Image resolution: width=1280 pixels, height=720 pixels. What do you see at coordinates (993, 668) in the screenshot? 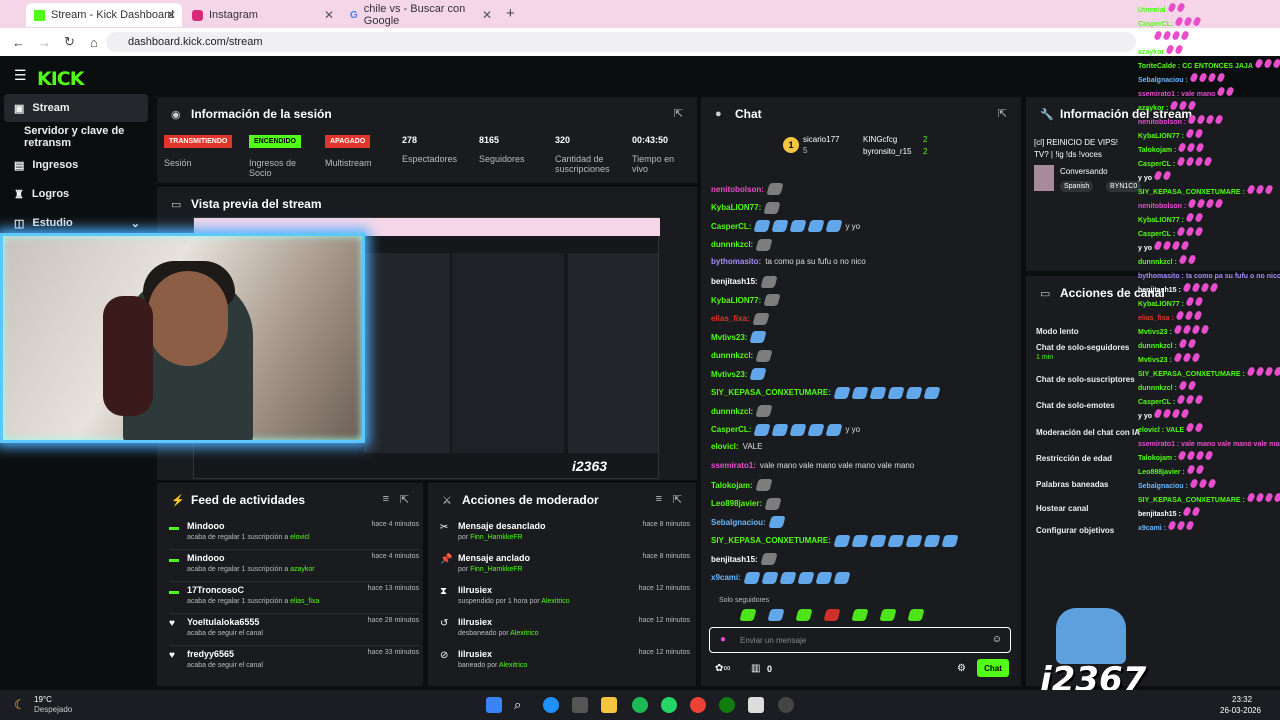
I see `send-chat-button: Chat` at bounding box center [993, 668].